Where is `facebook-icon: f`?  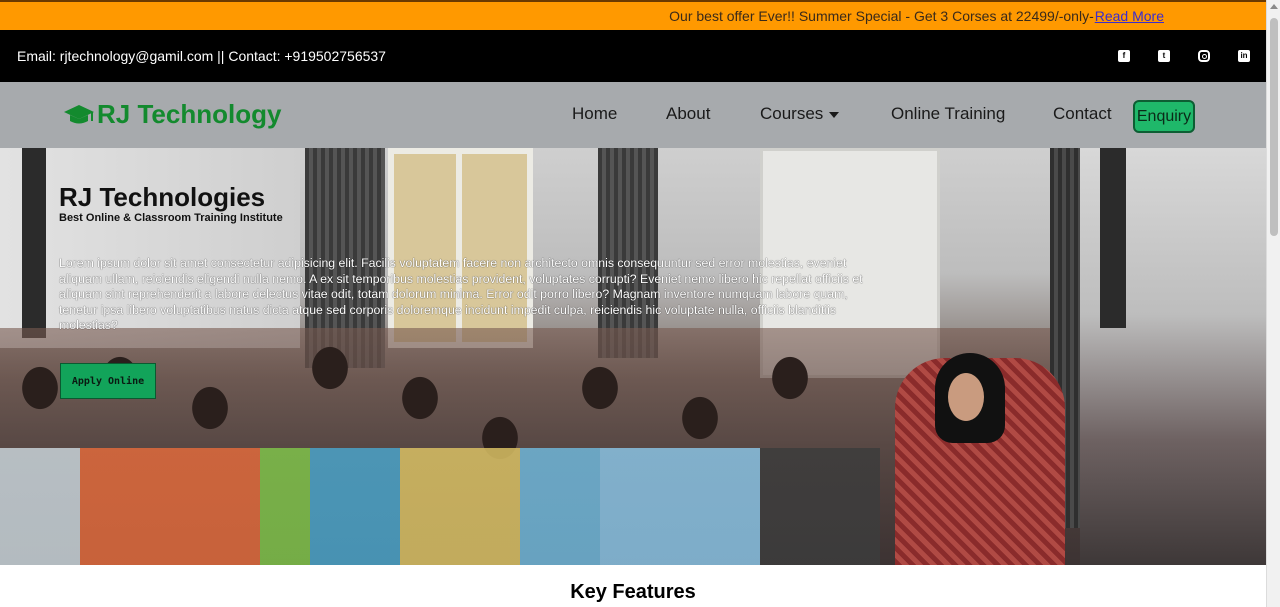 facebook-icon: f is located at coordinates (1124, 56).